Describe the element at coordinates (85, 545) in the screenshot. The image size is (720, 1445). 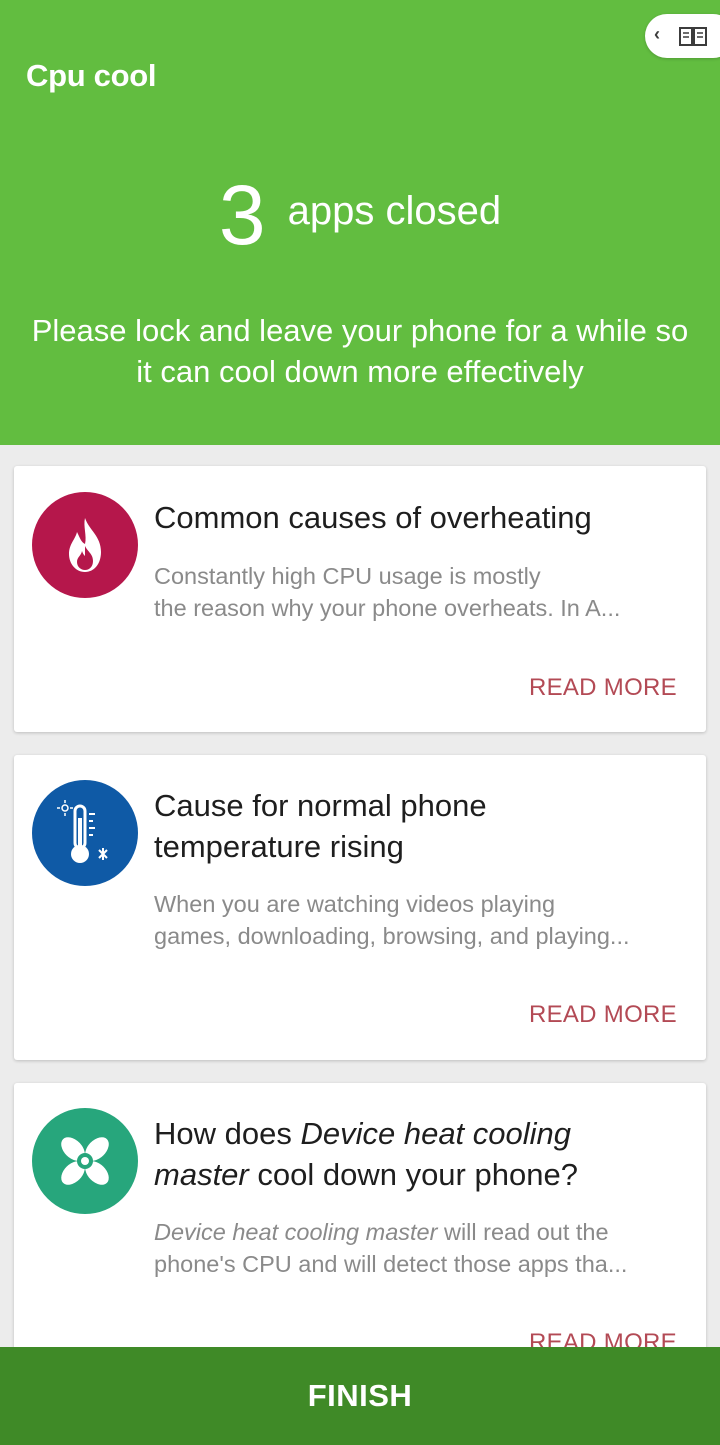
I see `fire-icon` at that location.